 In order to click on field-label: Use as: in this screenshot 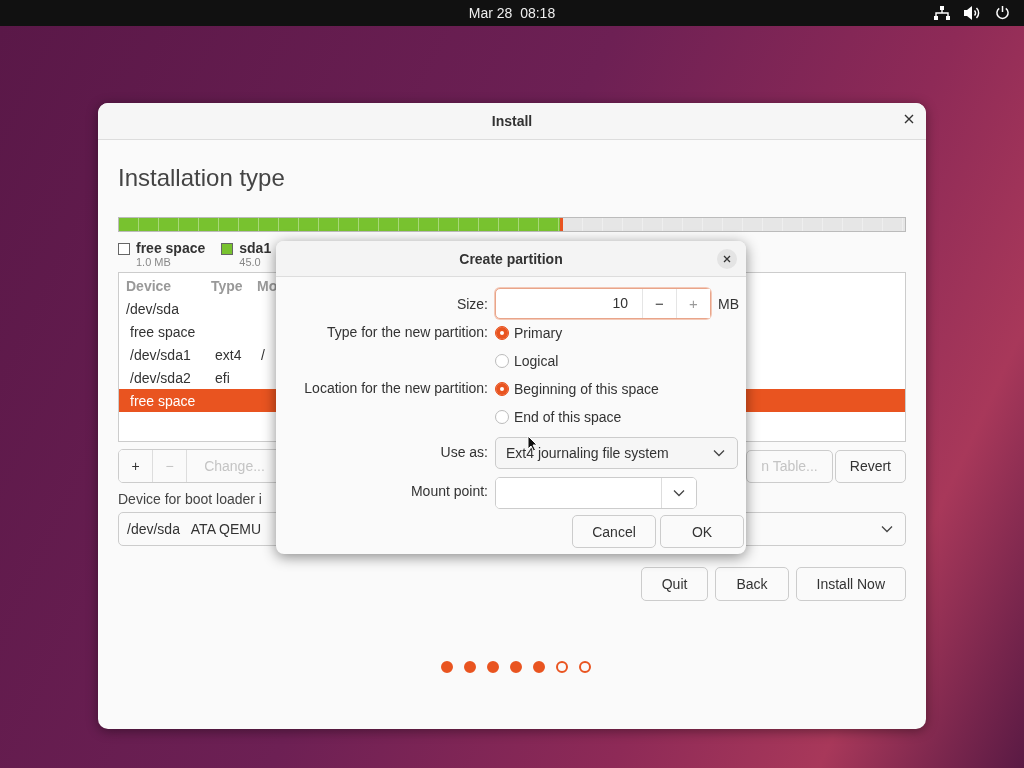, I will do `click(463, 452)`.